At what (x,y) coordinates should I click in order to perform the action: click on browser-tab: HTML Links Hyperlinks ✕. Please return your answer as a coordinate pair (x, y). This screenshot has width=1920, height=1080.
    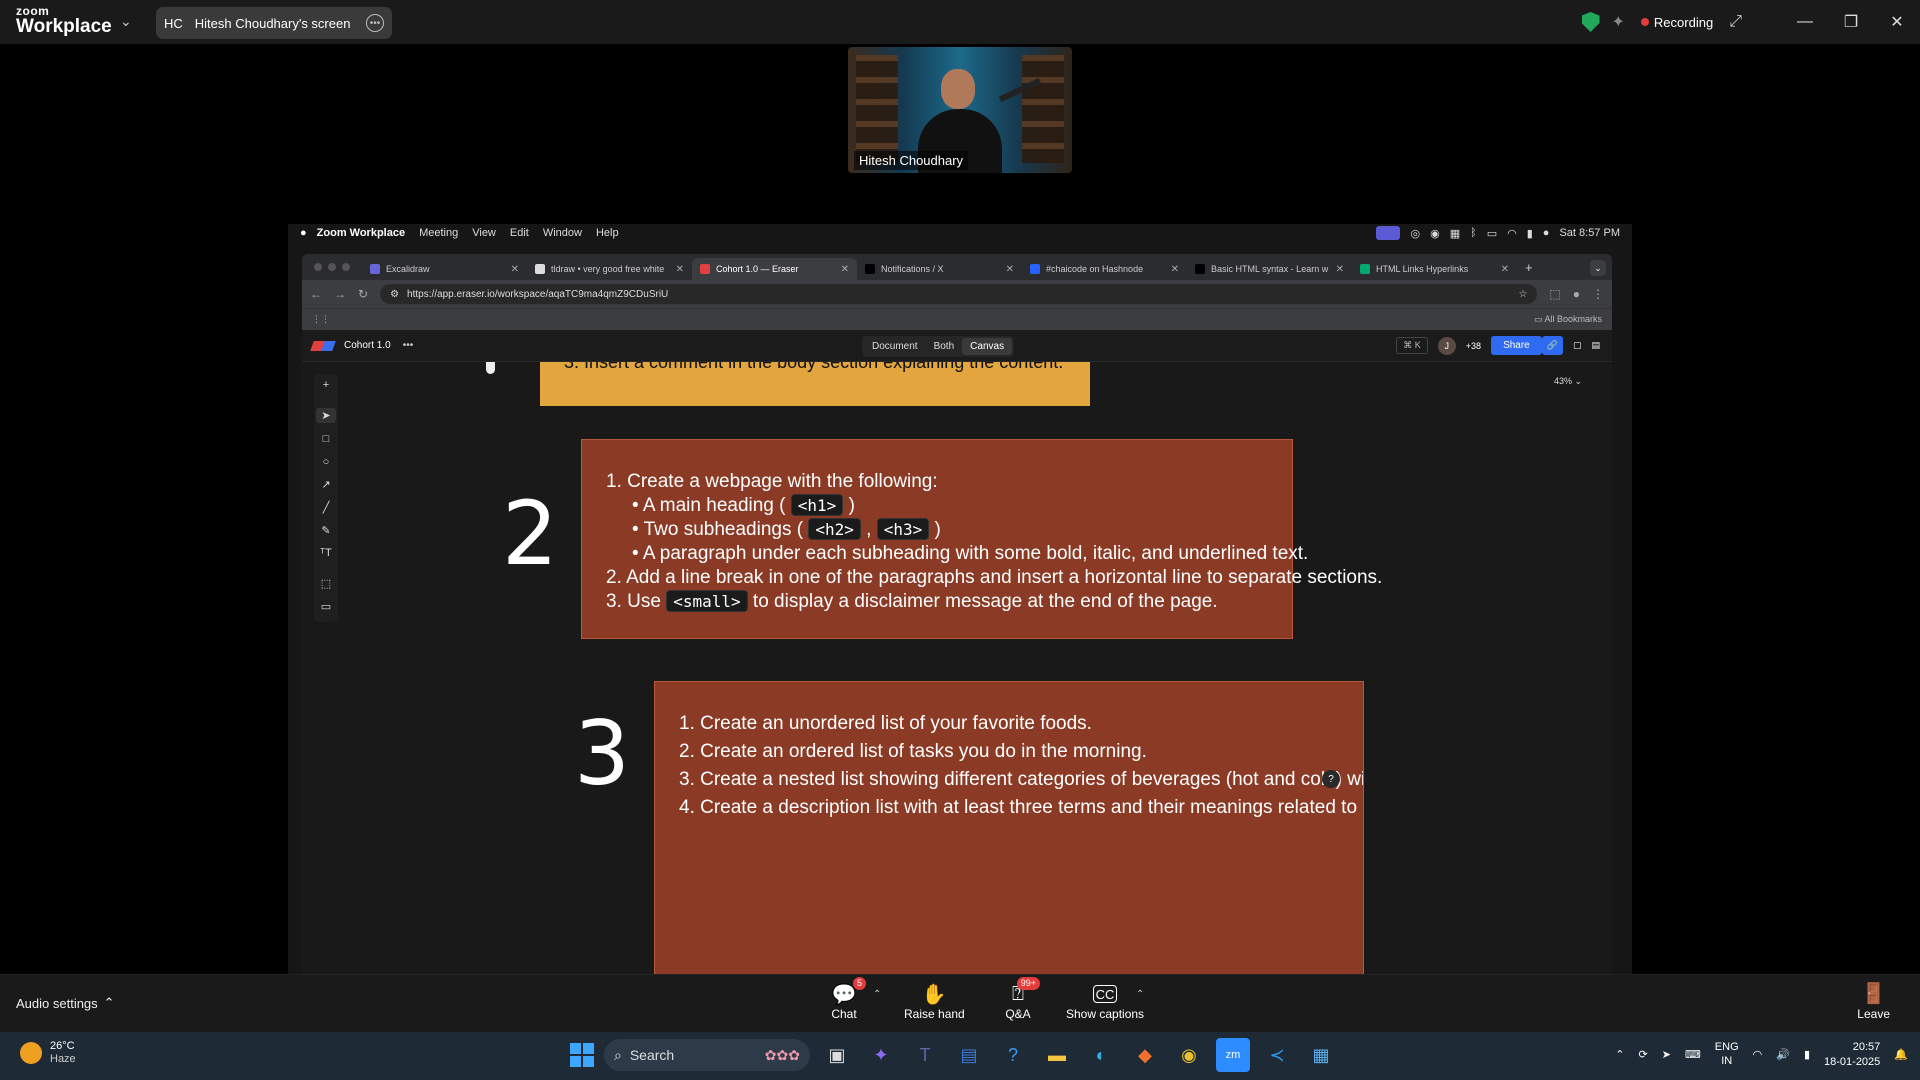
    Looking at the image, I should click on (1434, 269).